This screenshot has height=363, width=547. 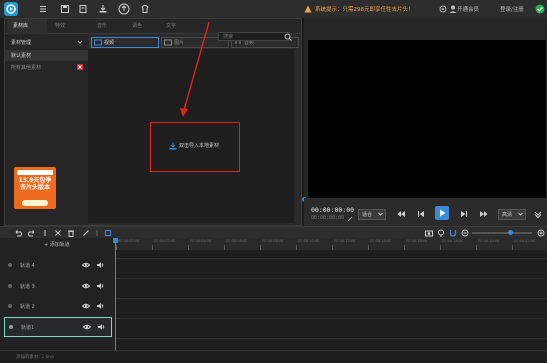 What do you see at coordinates (80, 67) in the screenshot?
I see `delete-icon` at bounding box center [80, 67].